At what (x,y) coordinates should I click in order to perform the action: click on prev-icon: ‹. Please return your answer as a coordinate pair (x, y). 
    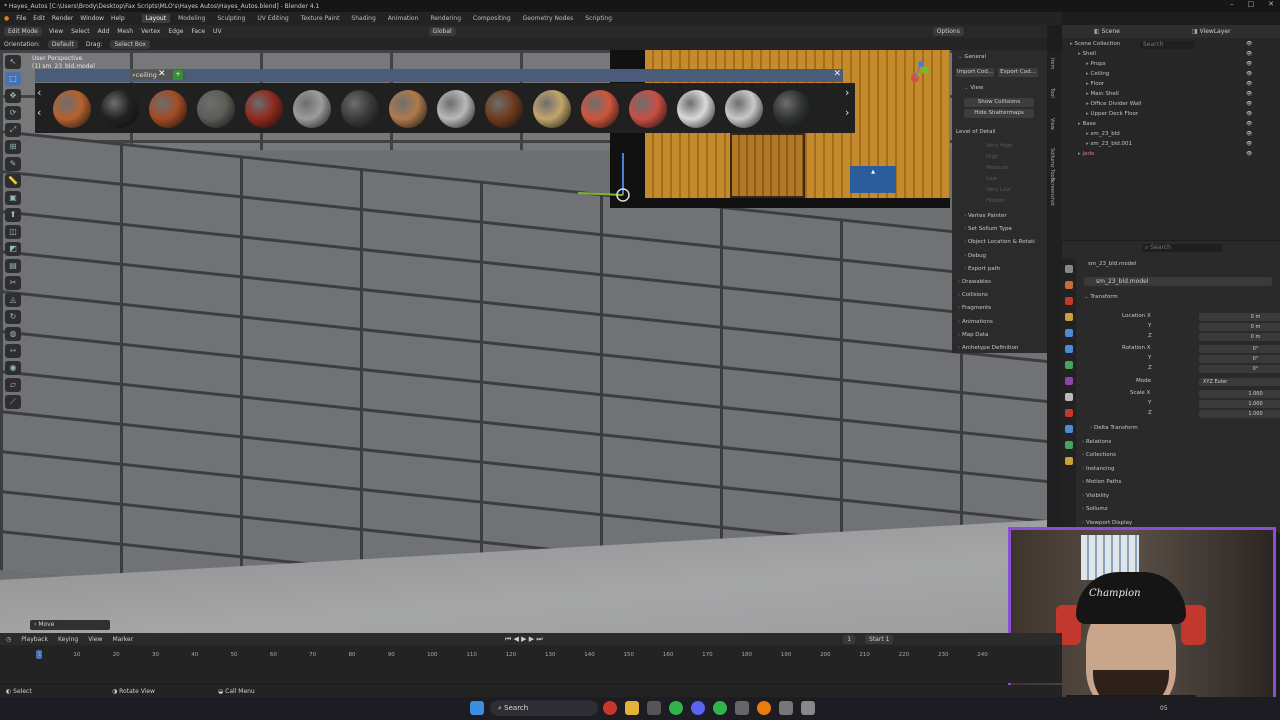
    Looking at the image, I should click on (39, 113).